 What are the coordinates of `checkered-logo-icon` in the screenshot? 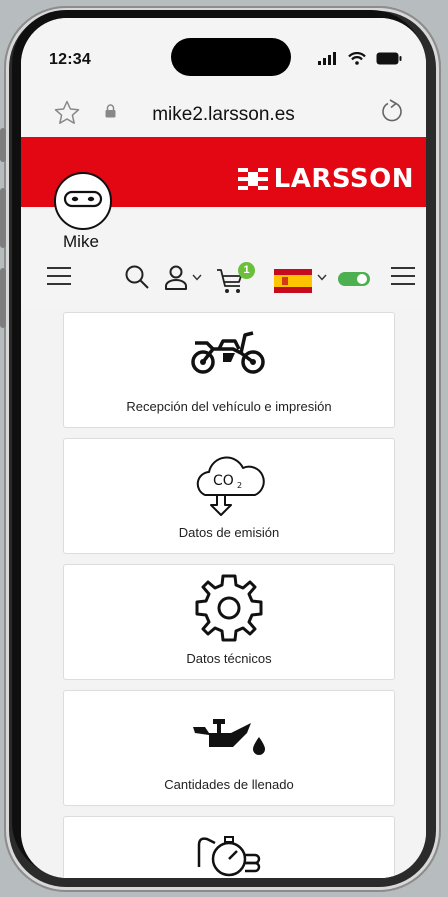 It's located at (252, 179).